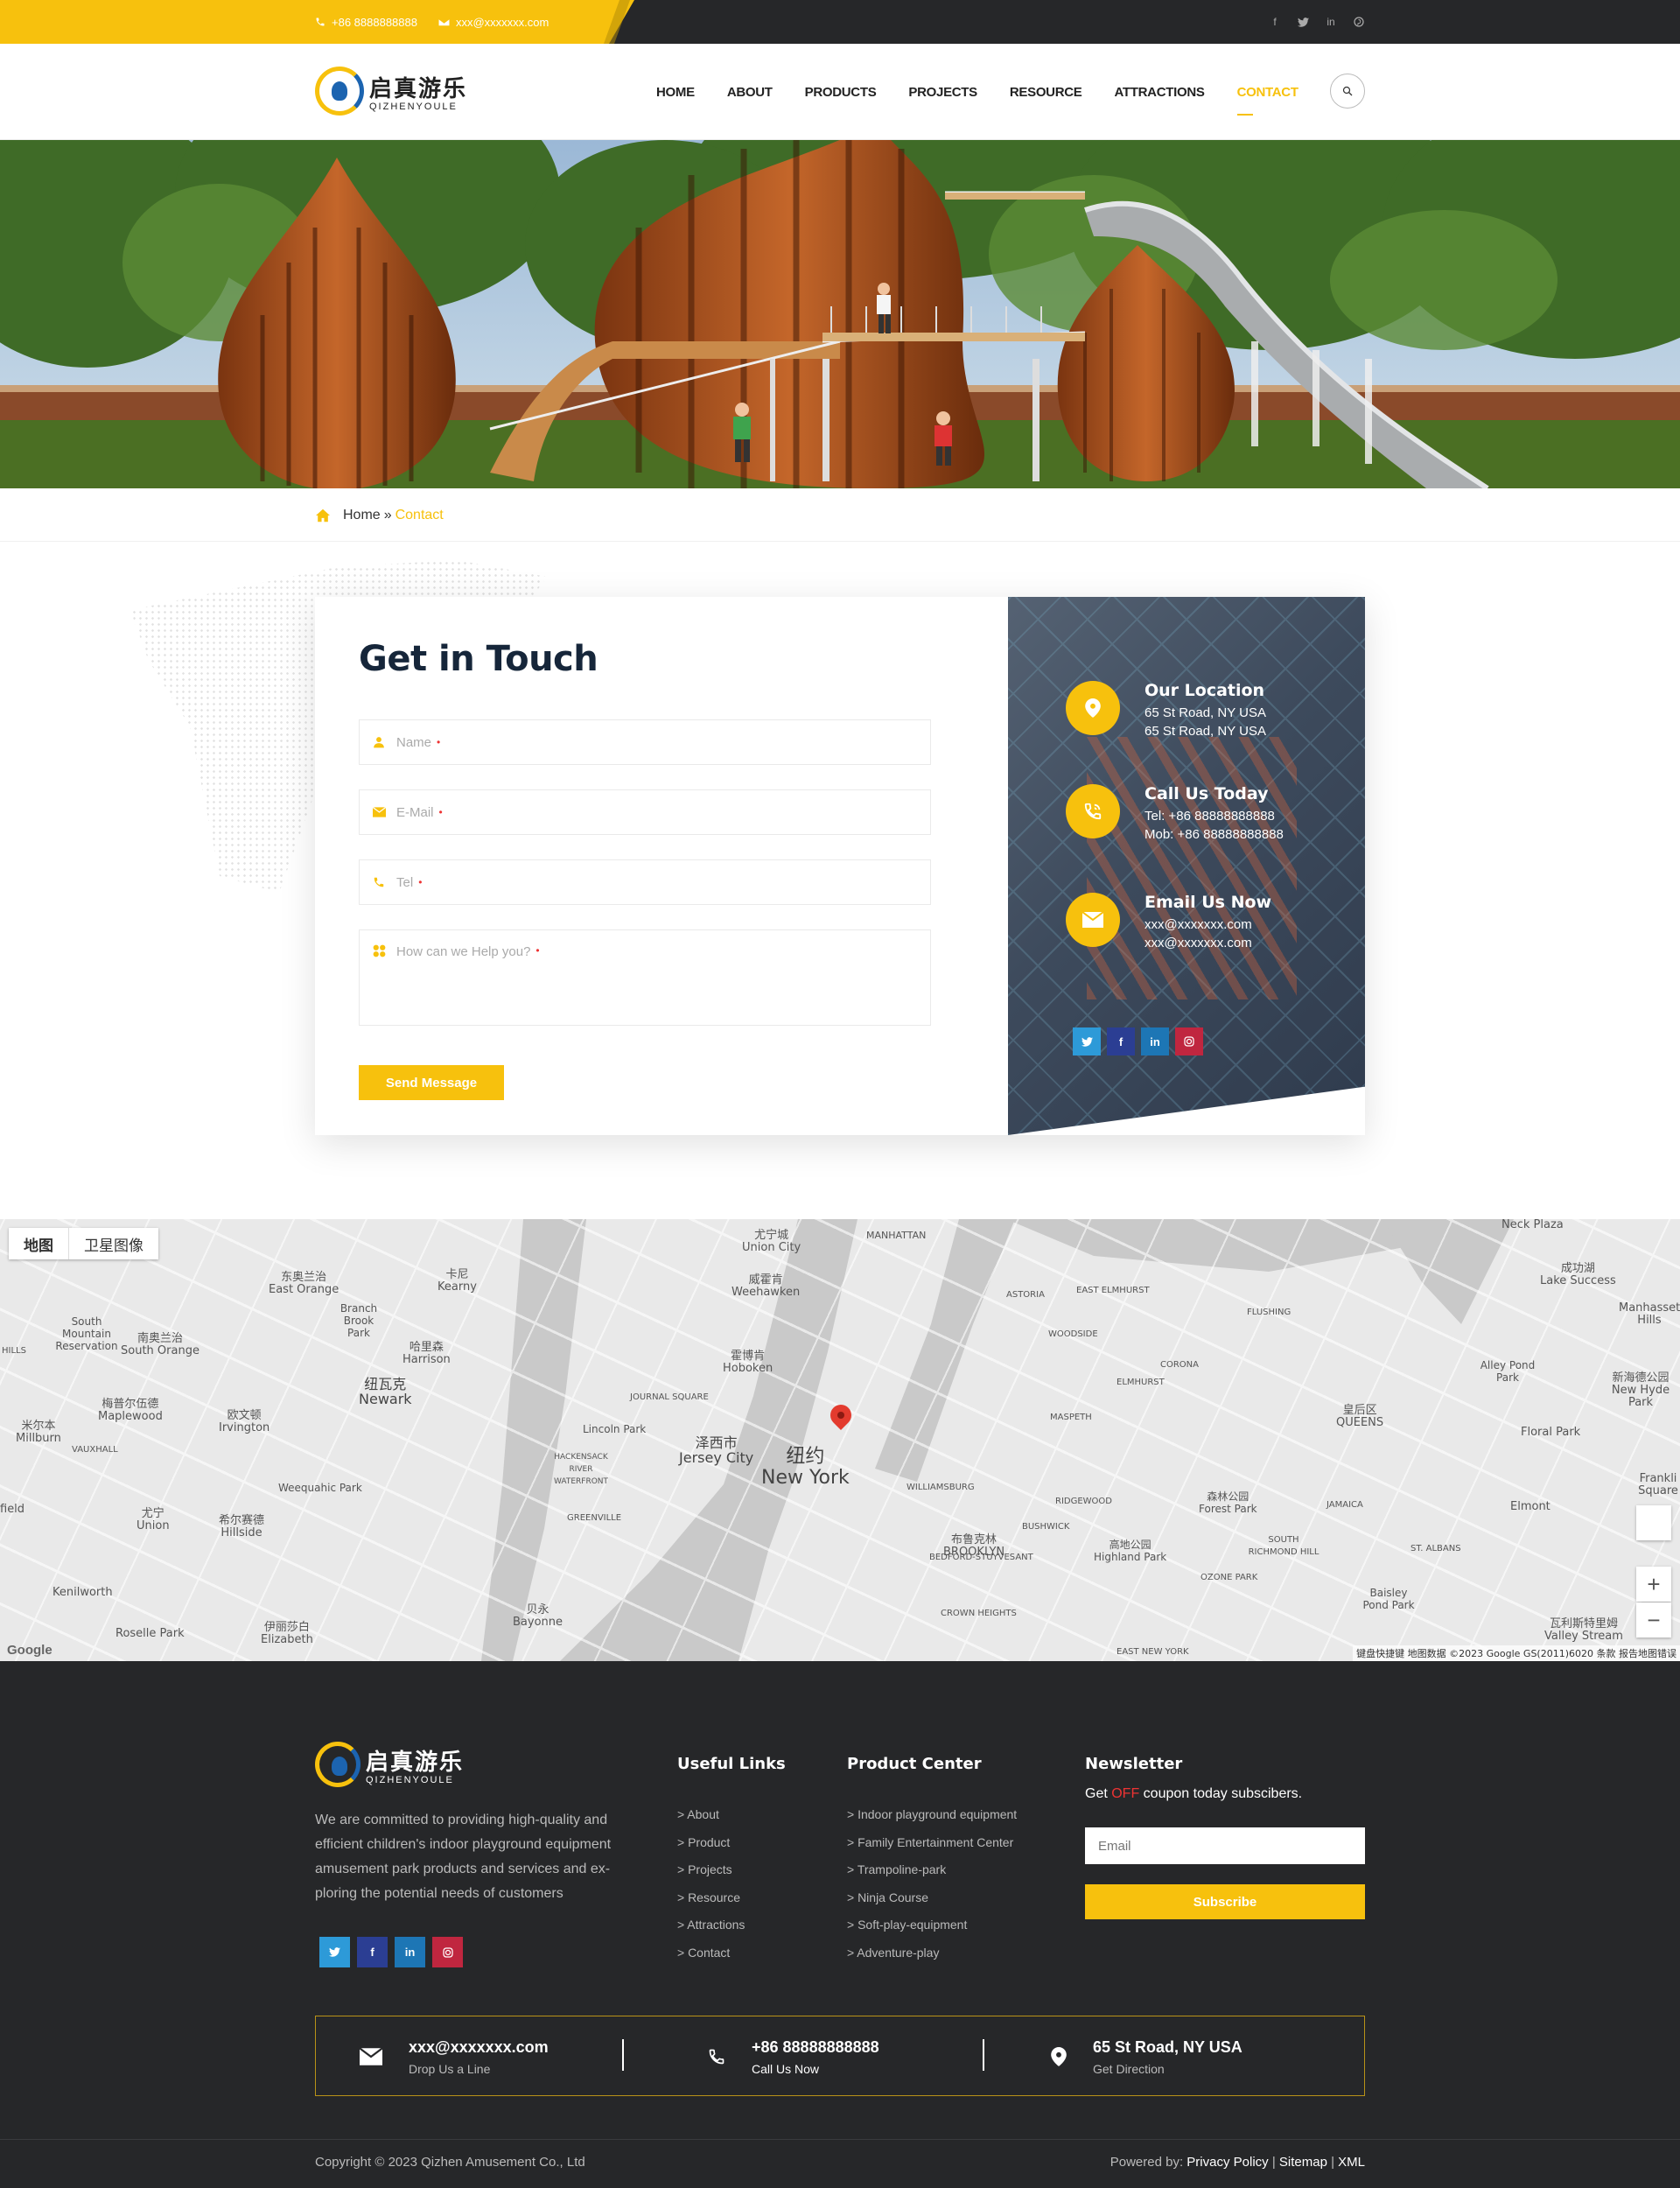 The width and height of the screenshot is (1680, 2188). What do you see at coordinates (932, 1898) in the screenshot?
I see `footer-product-ninja: > Ninja Course` at bounding box center [932, 1898].